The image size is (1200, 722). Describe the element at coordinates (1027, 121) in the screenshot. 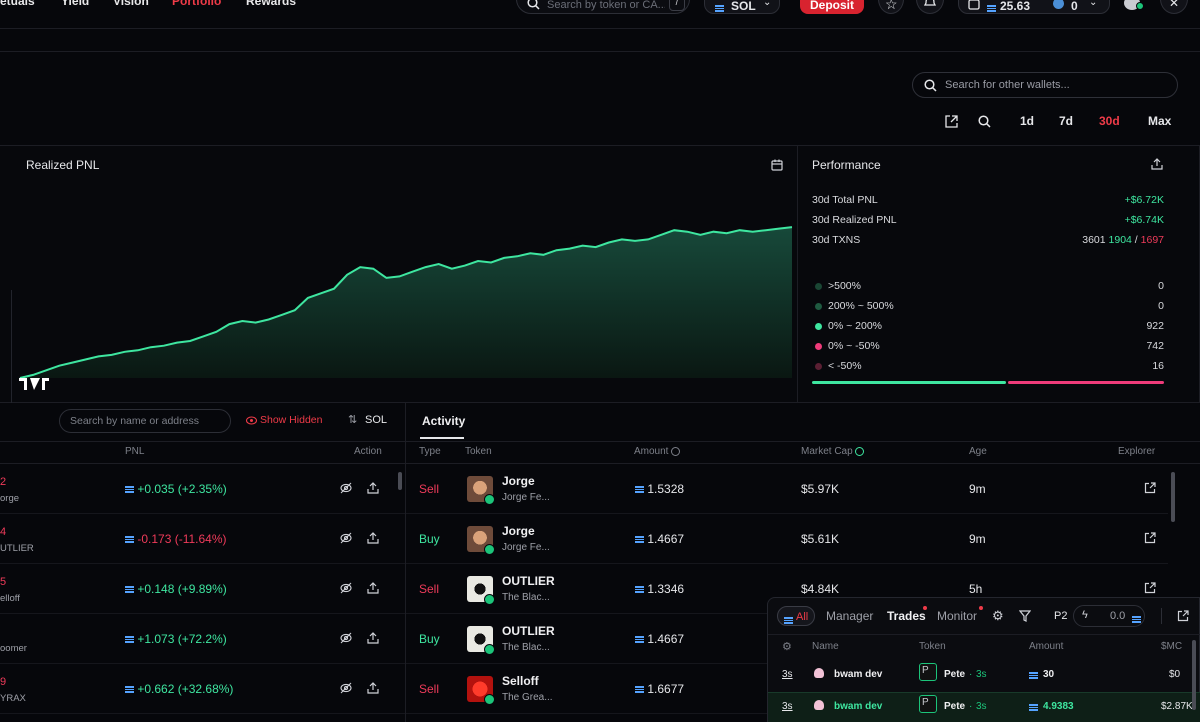

I see `range-1d: 1d` at that location.